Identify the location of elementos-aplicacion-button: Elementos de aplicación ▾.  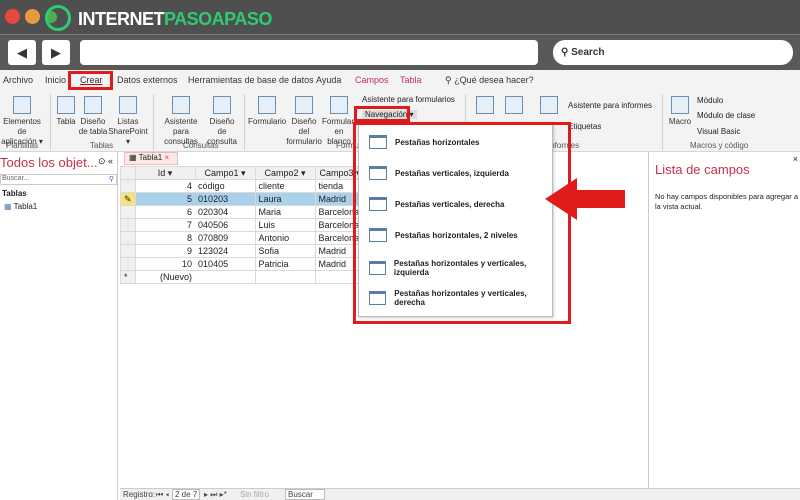
(22, 121).